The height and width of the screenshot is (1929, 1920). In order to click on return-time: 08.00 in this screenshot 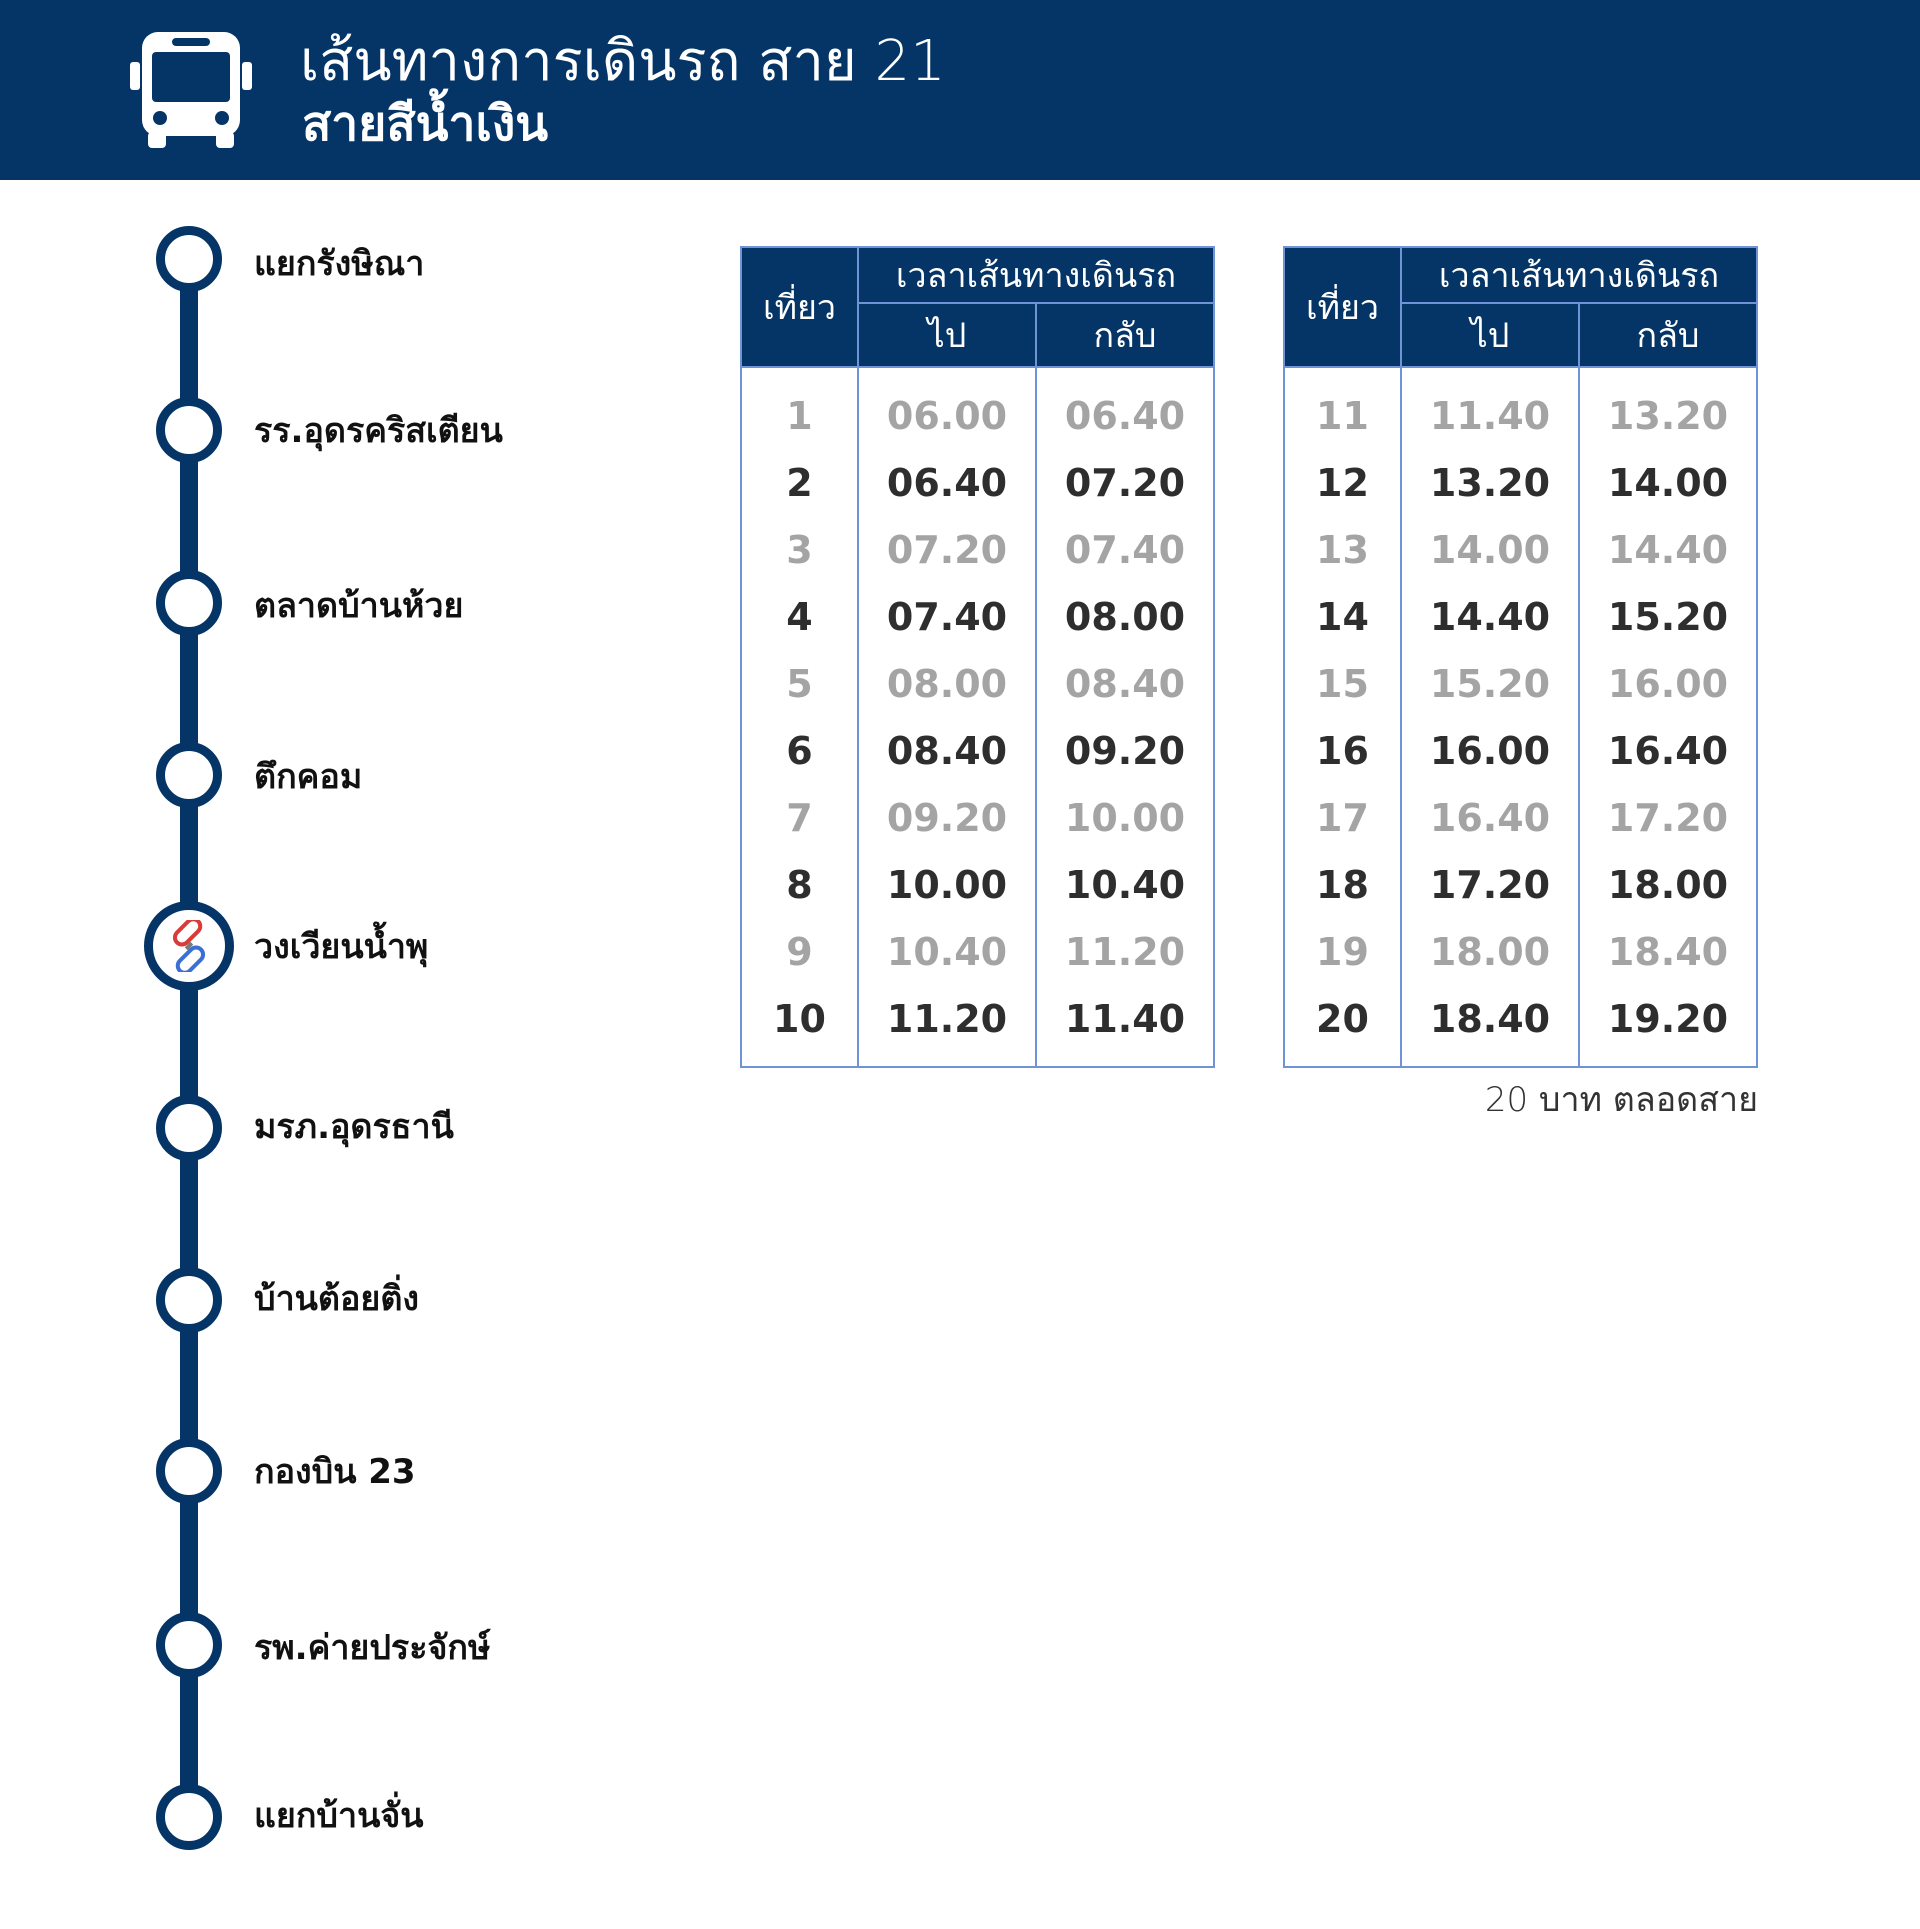, I will do `click(1125, 616)`.